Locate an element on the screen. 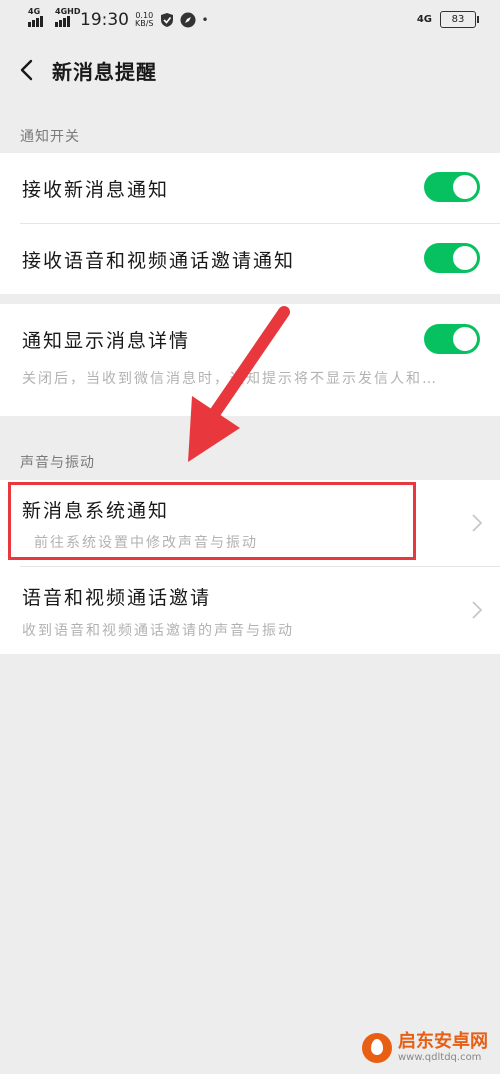 This screenshot has height=1074, width=500. status-bar: 4G 4GHD 19:30 0.10 KB/S • 4G 83 is located at coordinates (250, 20).